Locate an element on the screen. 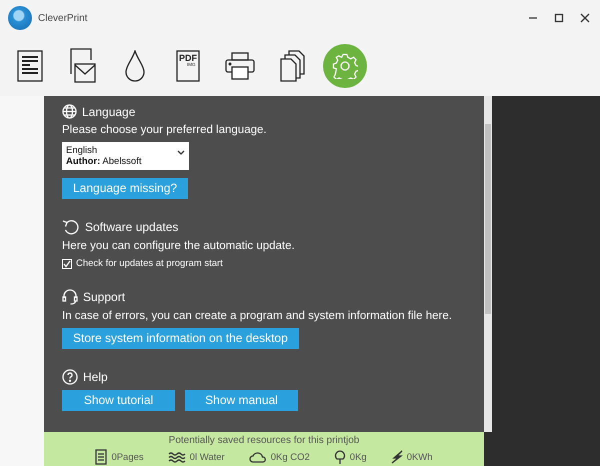 The image size is (600, 466). waves-icon is located at coordinates (177, 457).